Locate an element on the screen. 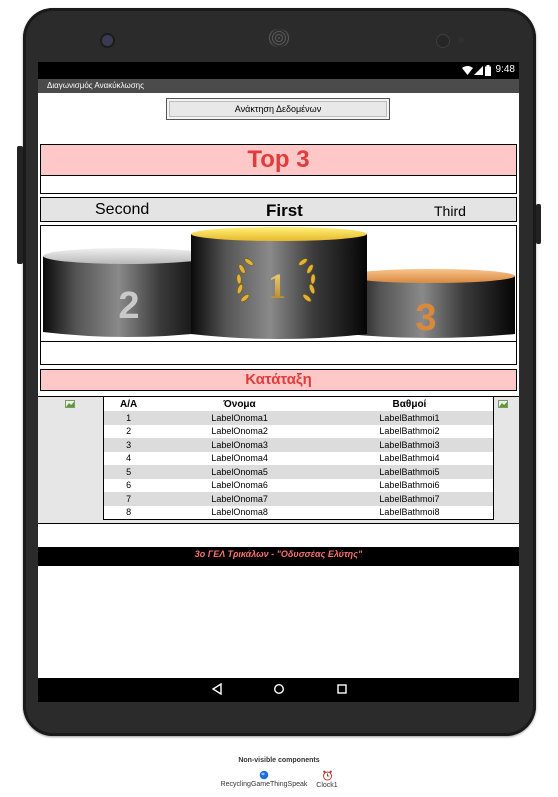  points-cell: LabelBathmoi2 is located at coordinates (409, 431).